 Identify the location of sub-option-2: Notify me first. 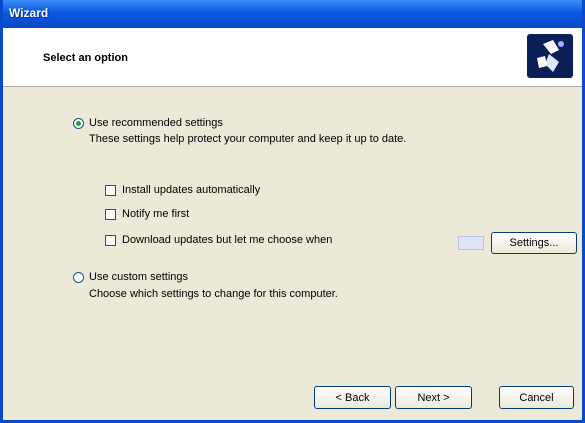
(147, 214).